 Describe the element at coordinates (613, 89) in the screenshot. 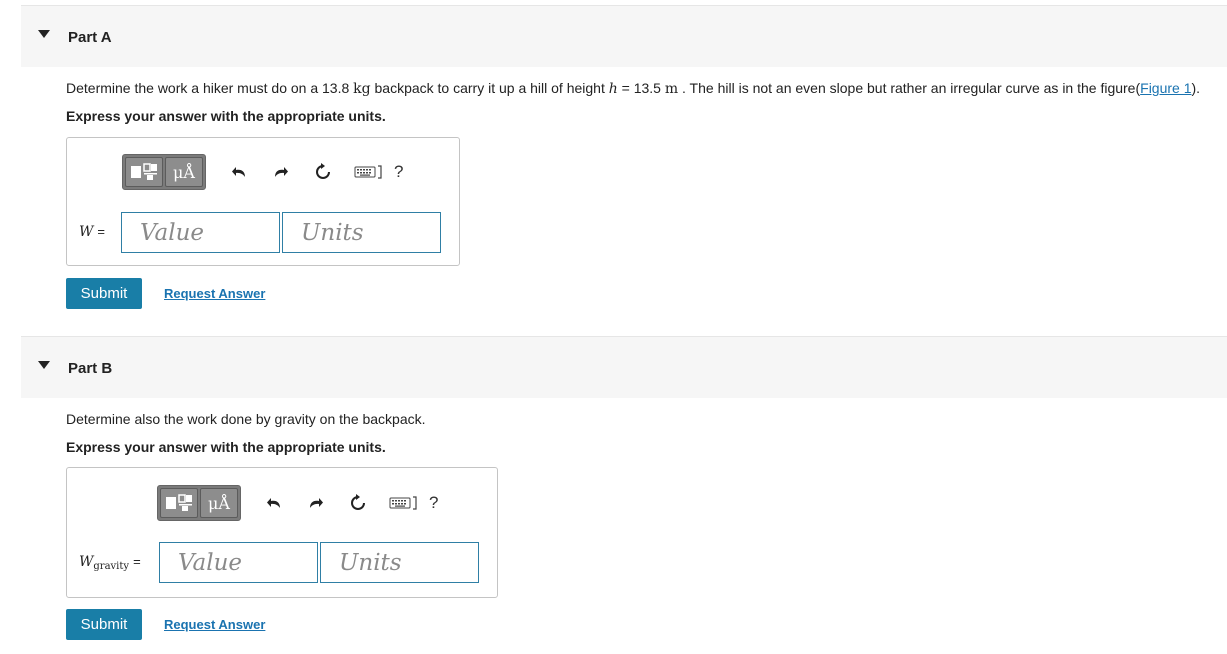

I see `height-variable: h` at that location.